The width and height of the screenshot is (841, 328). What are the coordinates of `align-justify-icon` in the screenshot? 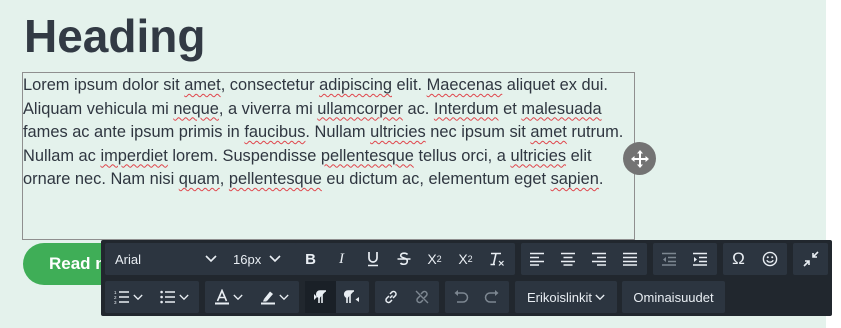 It's located at (629, 259).